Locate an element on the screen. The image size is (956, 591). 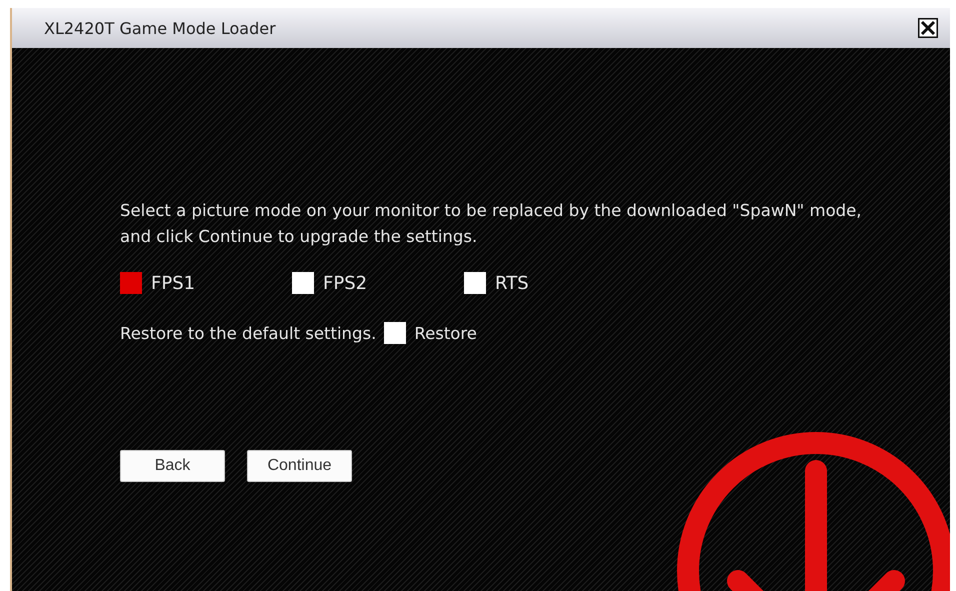
close-icon is located at coordinates (928, 28).